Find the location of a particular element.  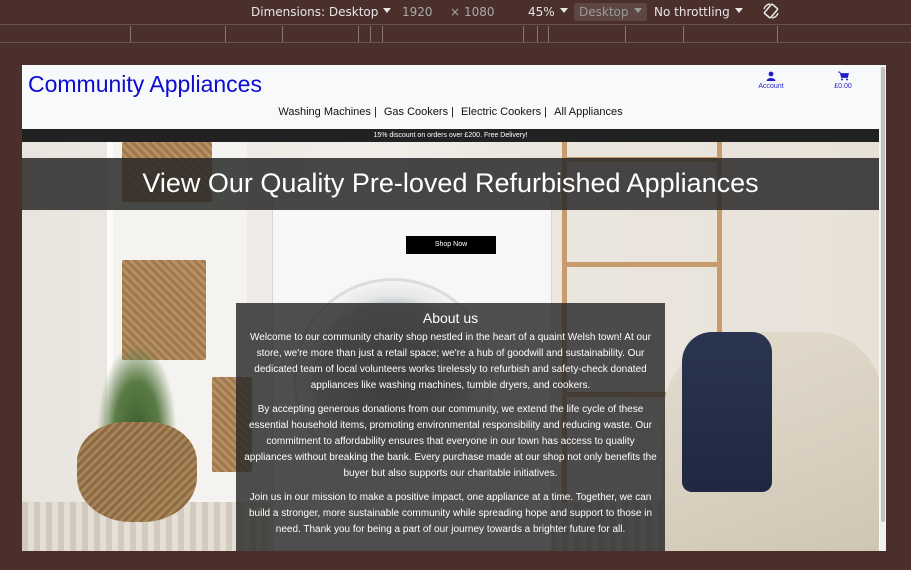

device-type-dropdown: Desktop is located at coordinates (610, 12).